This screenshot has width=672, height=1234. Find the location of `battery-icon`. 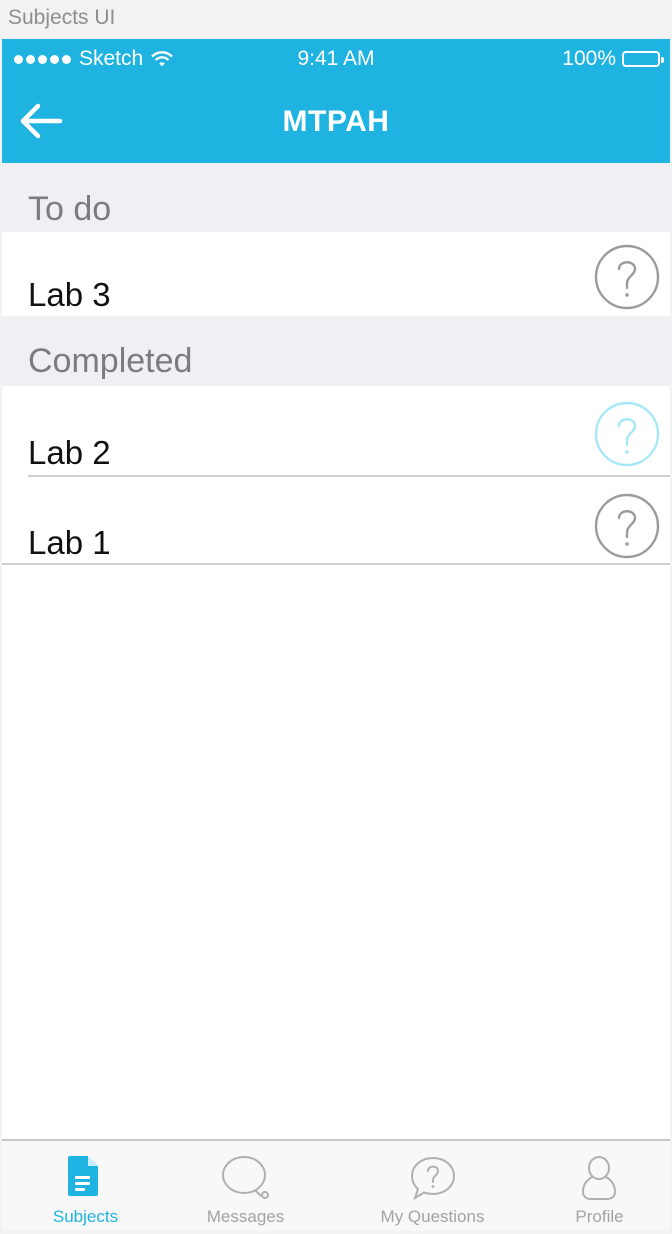

battery-icon is located at coordinates (643, 59).